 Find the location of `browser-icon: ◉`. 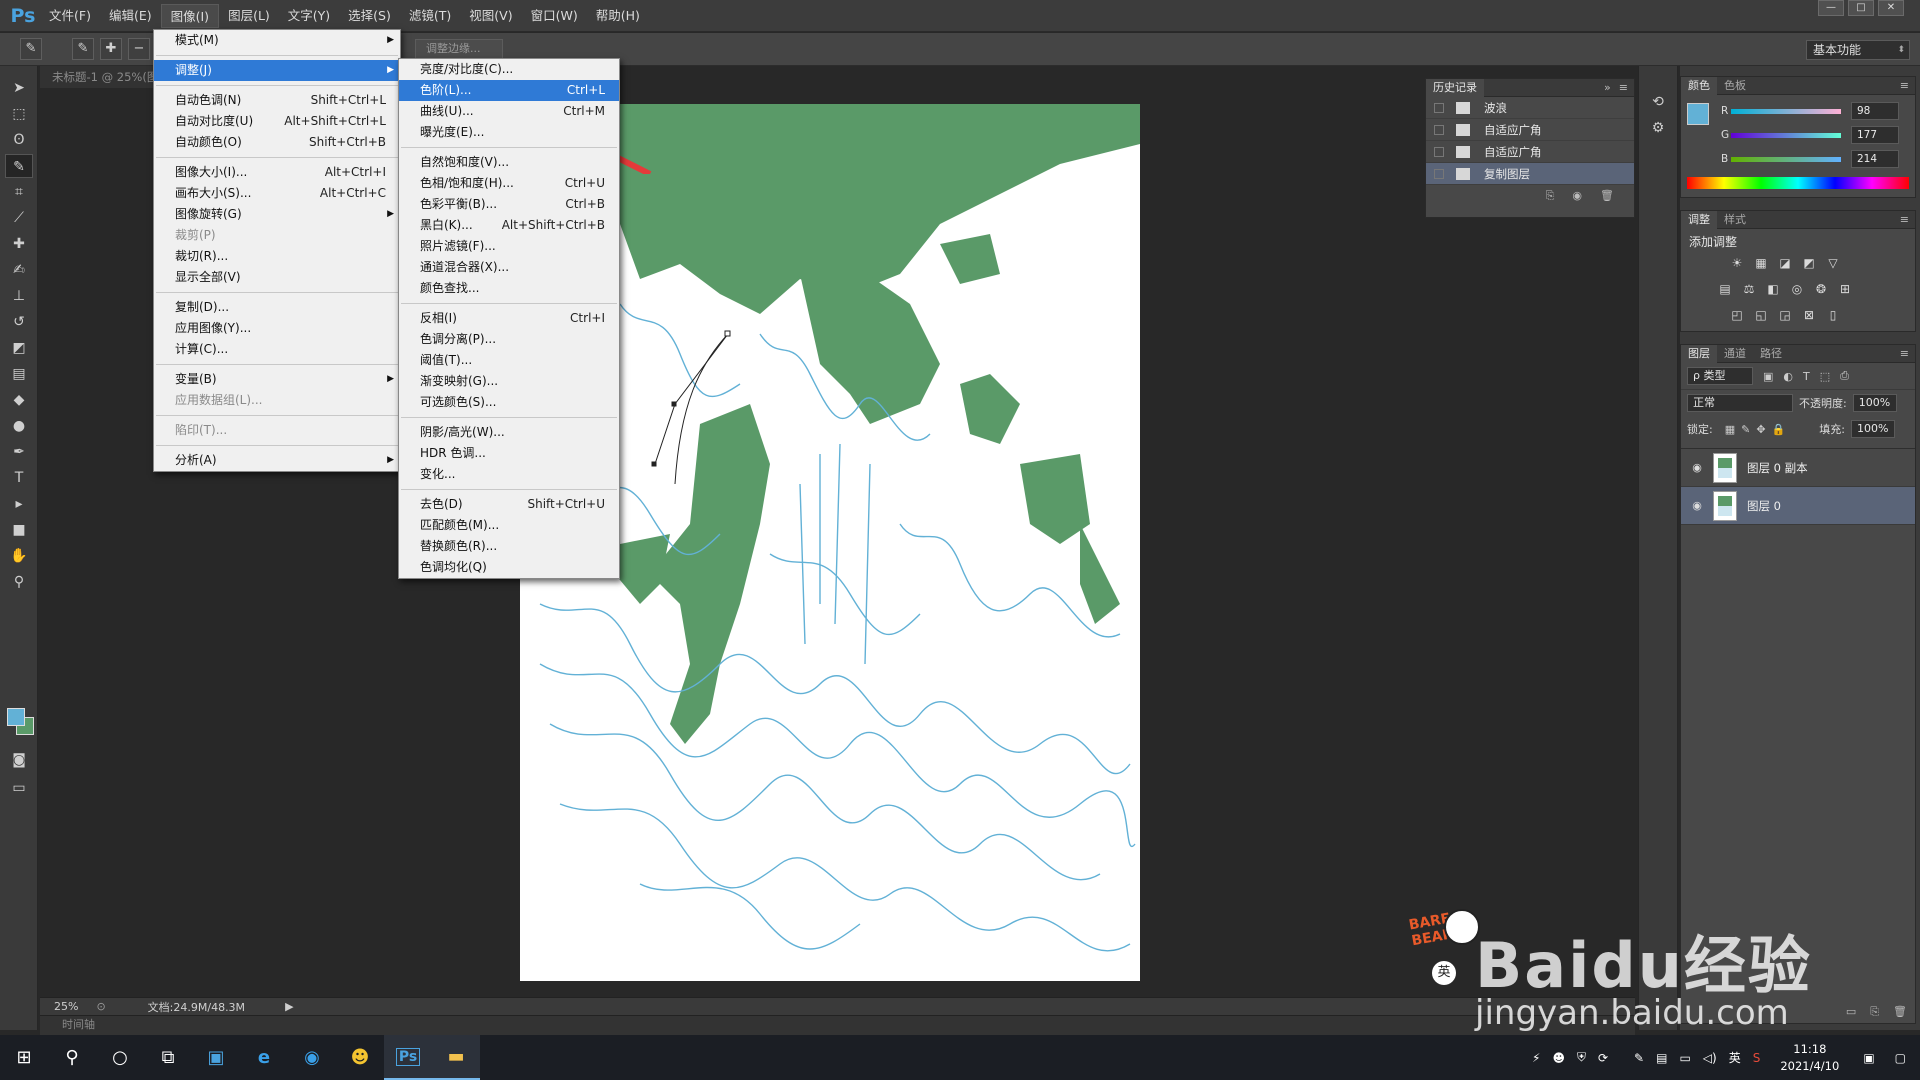

browser-icon: ◉ is located at coordinates (312, 1057).